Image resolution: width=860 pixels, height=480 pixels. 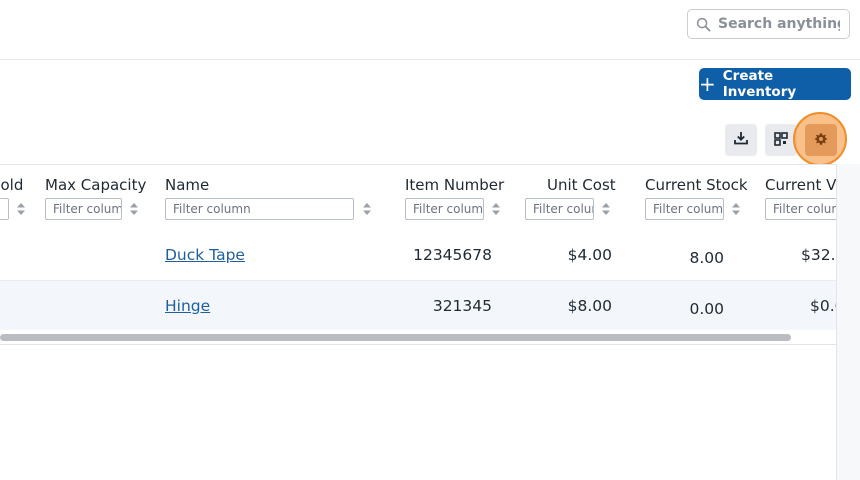 What do you see at coordinates (779, 24) in the screenshot?
I see `search-input` at bounding box center [779, 24].